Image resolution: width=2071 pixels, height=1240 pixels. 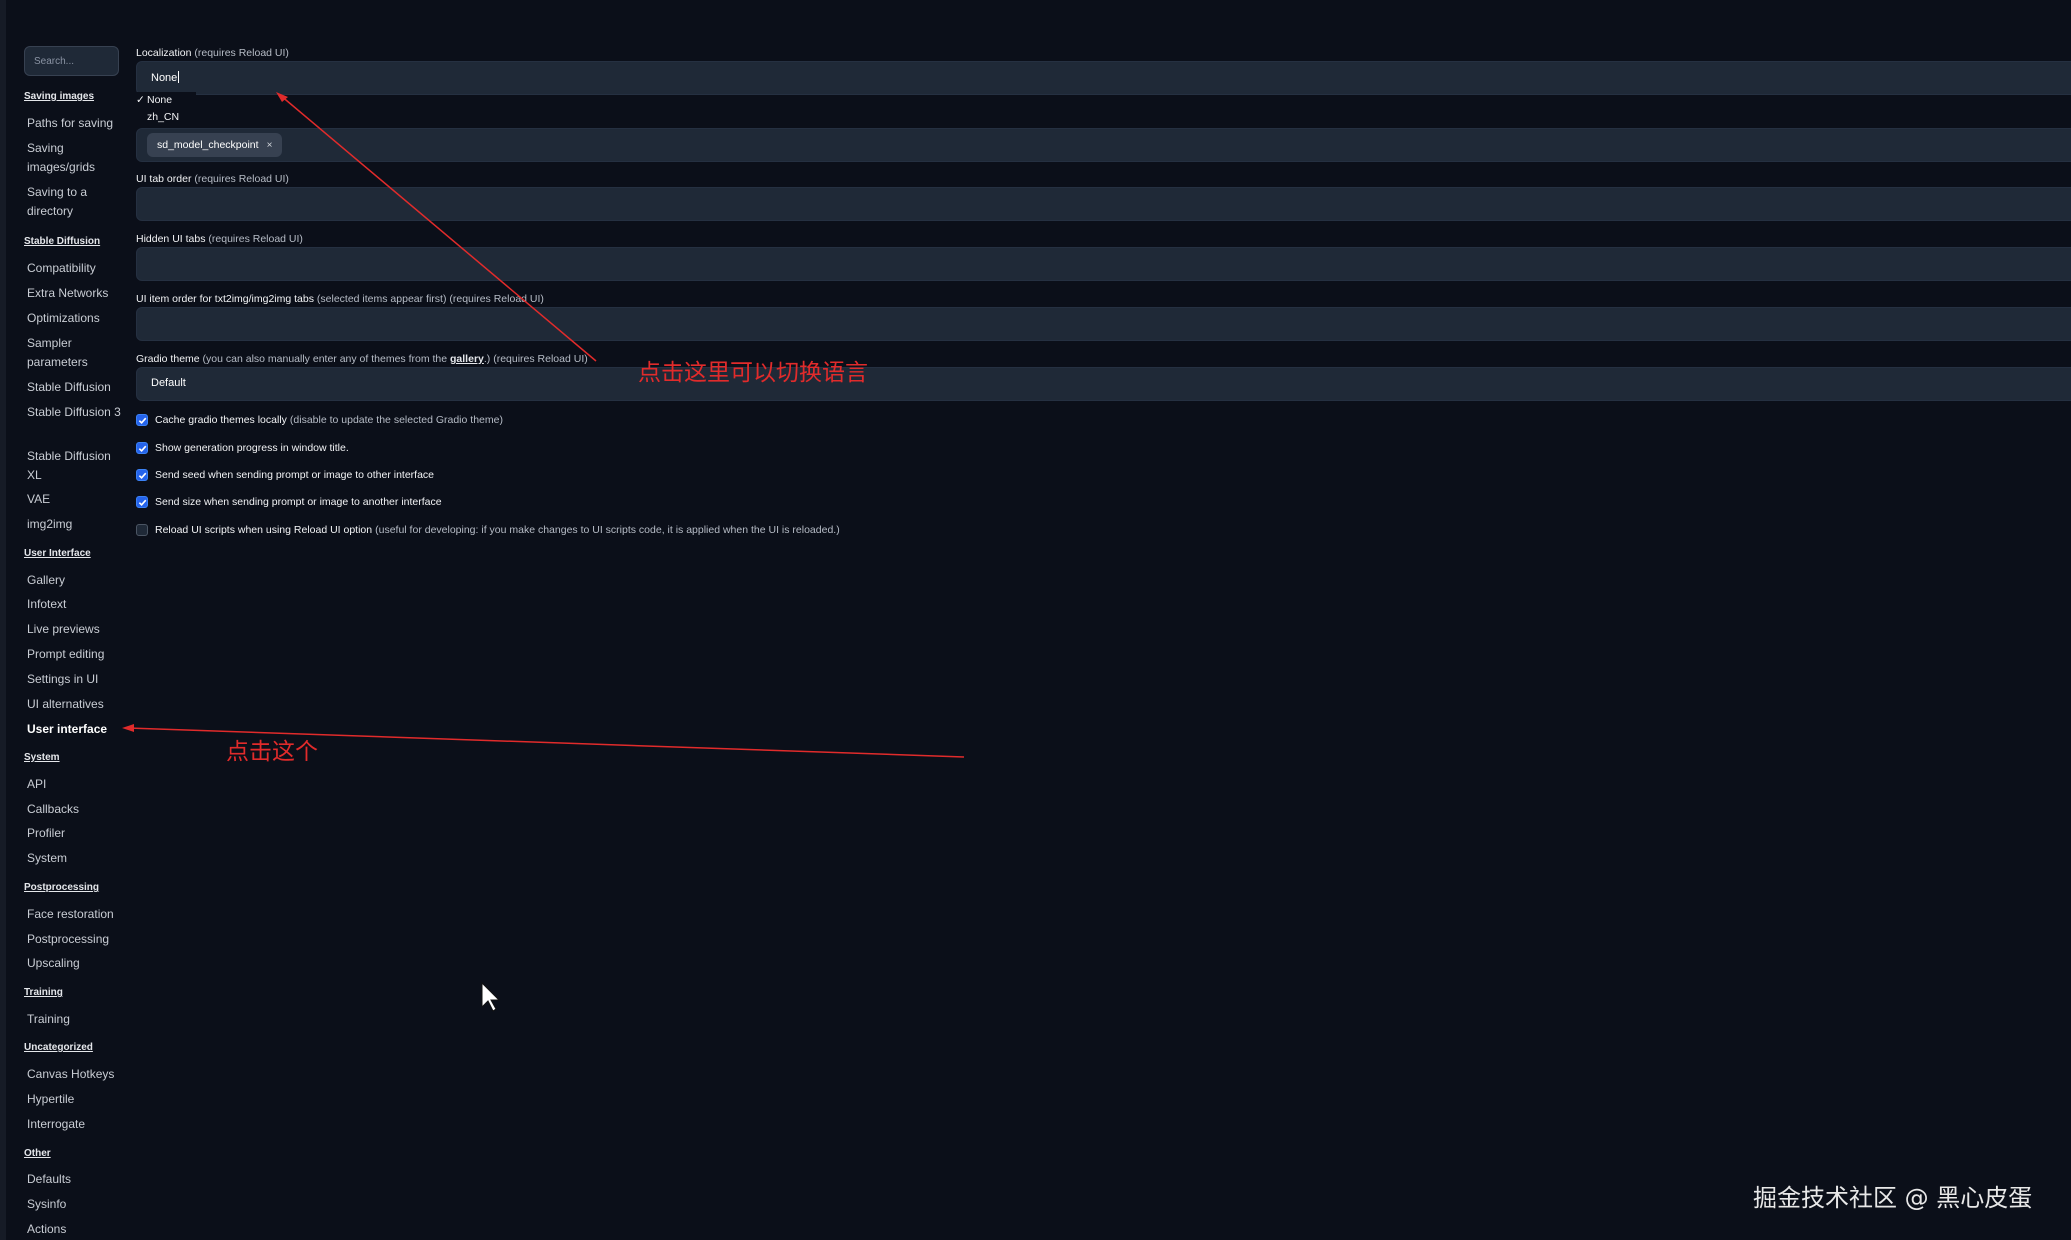 I want to click on hidden-ui-tabs-field, so click(x=1103, y=264).